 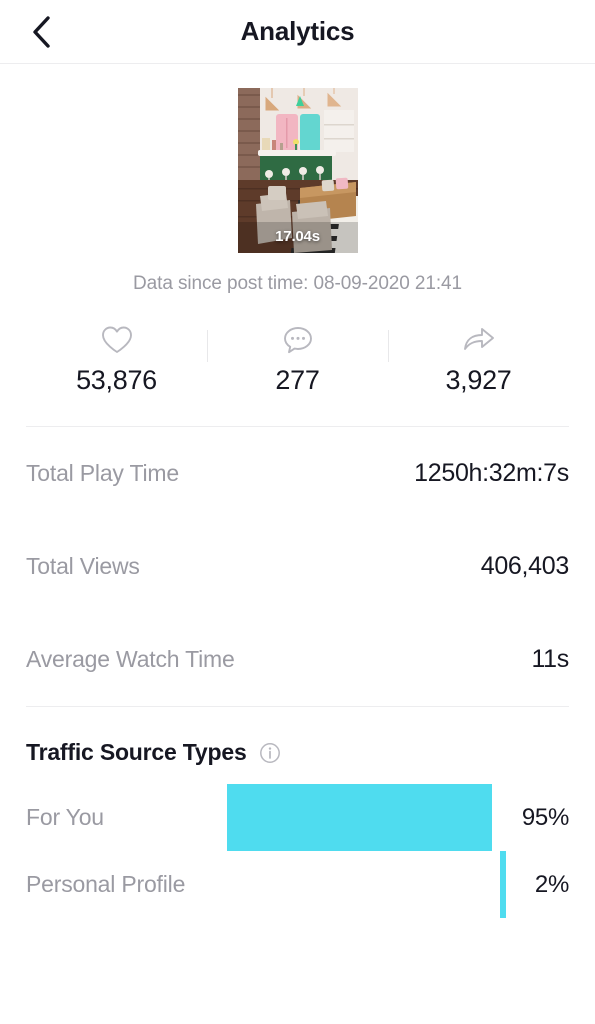 I want to click on stat-likes: 53,876, so click(x=116, y=359).